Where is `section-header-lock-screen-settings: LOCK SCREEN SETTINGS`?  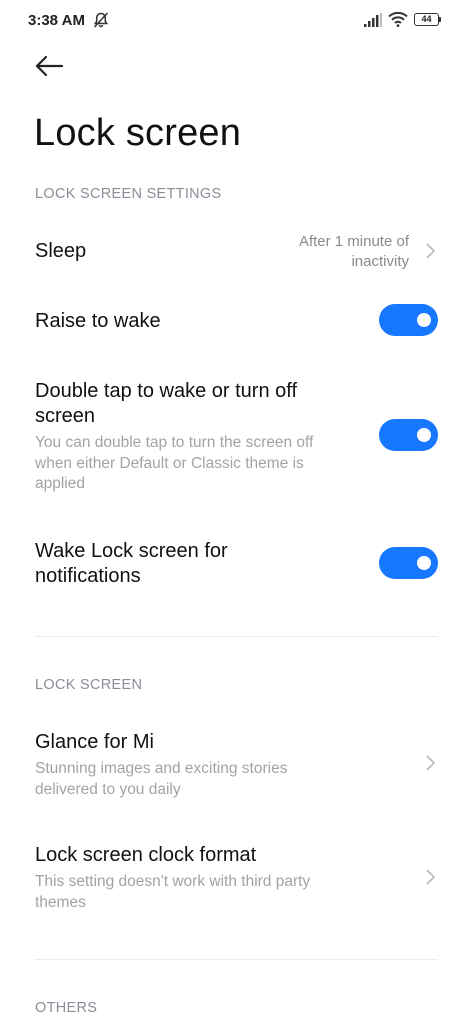
section-header-lock-screen-settings: LOCK SCREEN SETTINGS is located at coordinates (128, 194).